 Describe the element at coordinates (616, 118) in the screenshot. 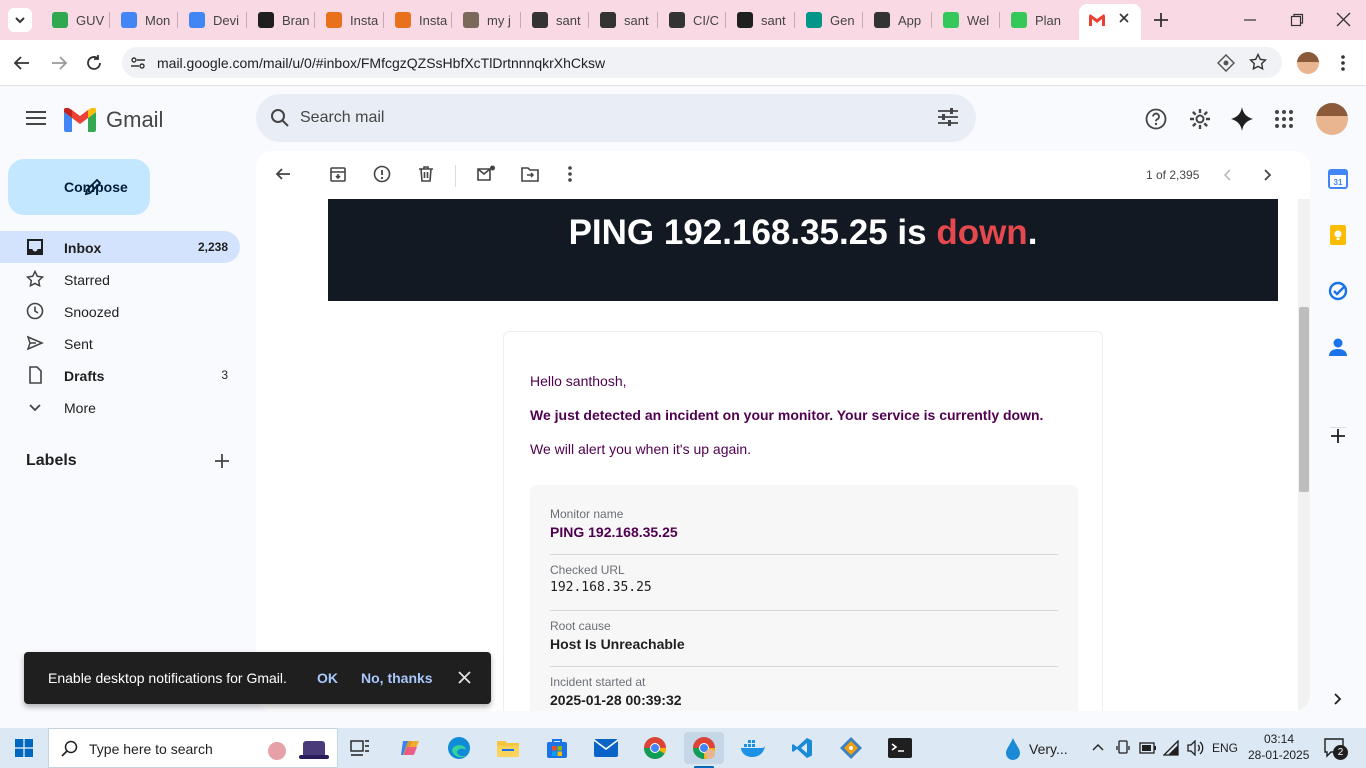

I see `search-bar: Search mail` at that location.